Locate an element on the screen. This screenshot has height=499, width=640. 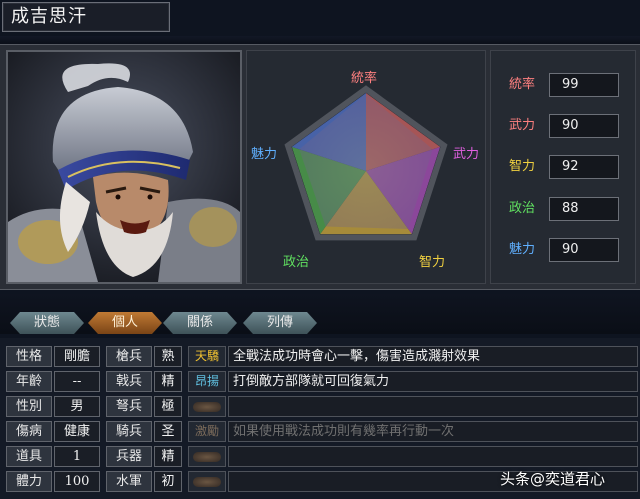
skill-description: 全戰法成功時會心一擊，傷害造成濺射效果 is located at coordinates (433, 356).